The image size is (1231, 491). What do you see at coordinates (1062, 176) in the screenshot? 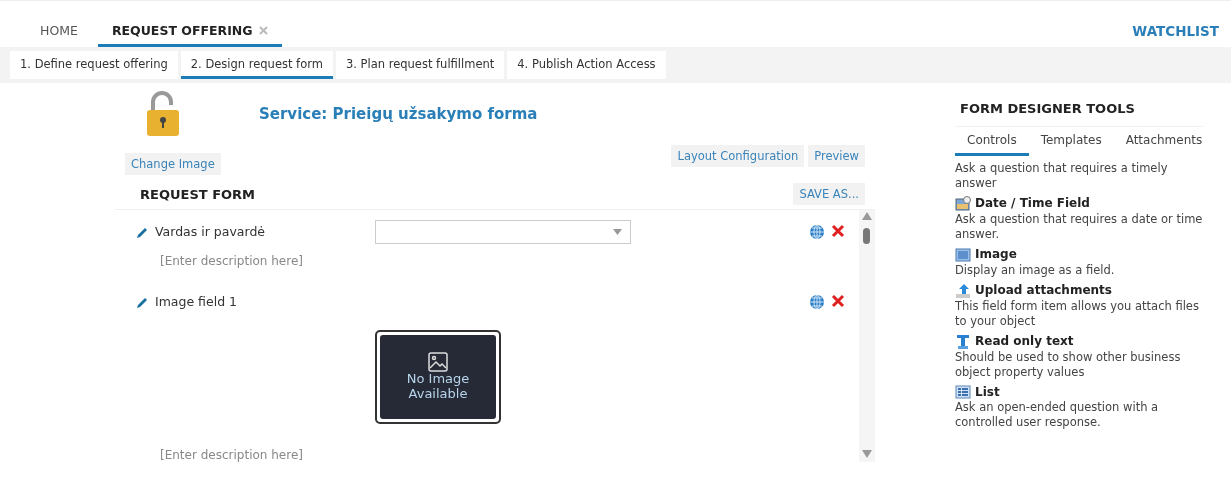
I see `tool-description: Ask a question that requires a timely answer` at bounding box center [1062, 176].